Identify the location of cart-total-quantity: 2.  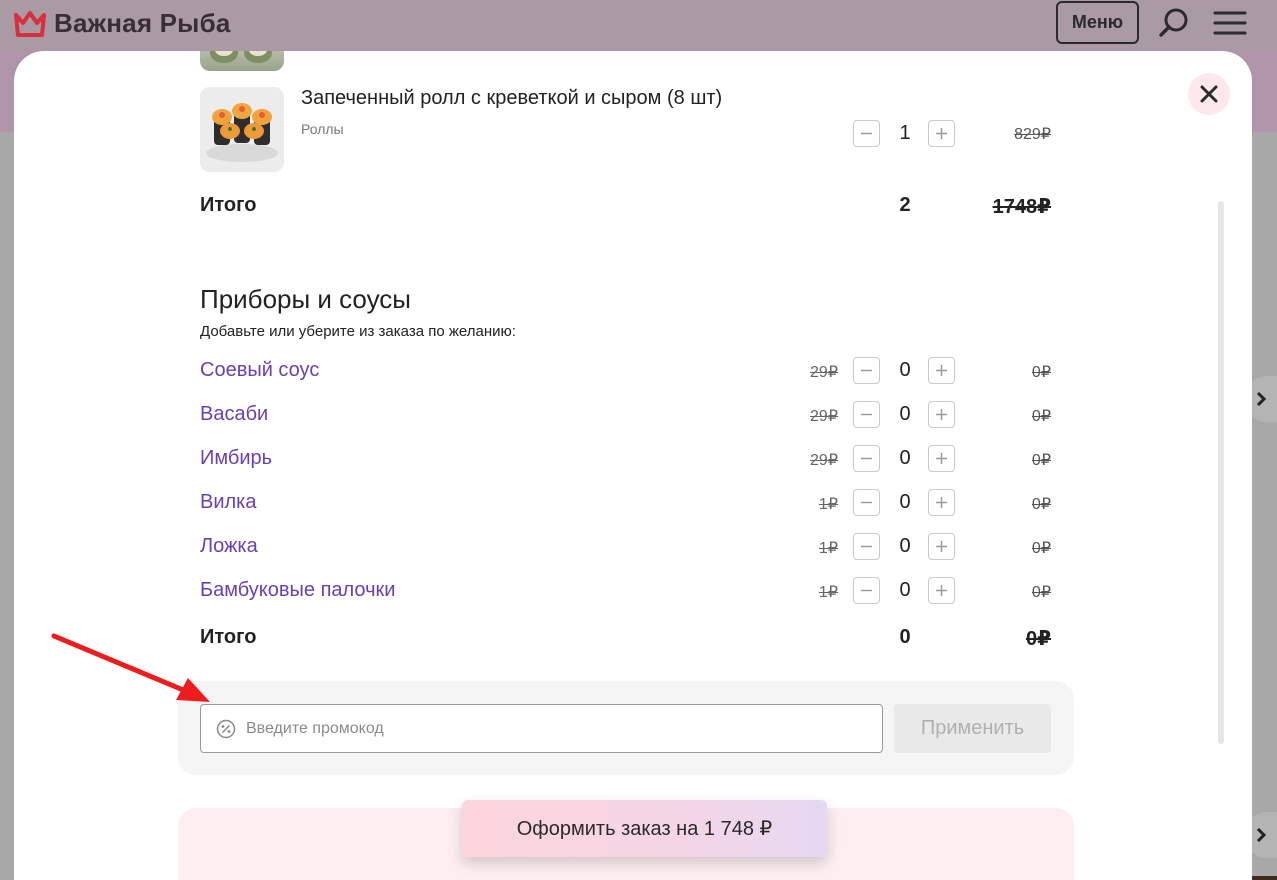
(905, 205).